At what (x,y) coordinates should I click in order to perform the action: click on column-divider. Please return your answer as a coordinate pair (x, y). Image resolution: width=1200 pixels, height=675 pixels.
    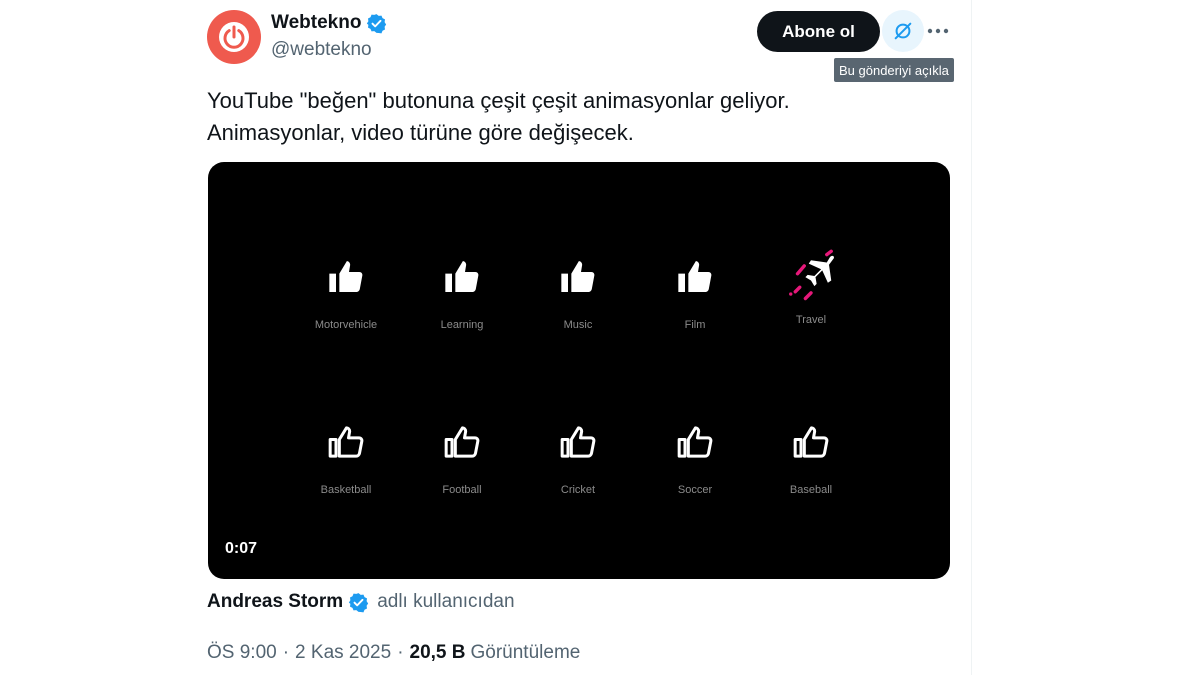
    Looking at the image, I should click on (971, 337).